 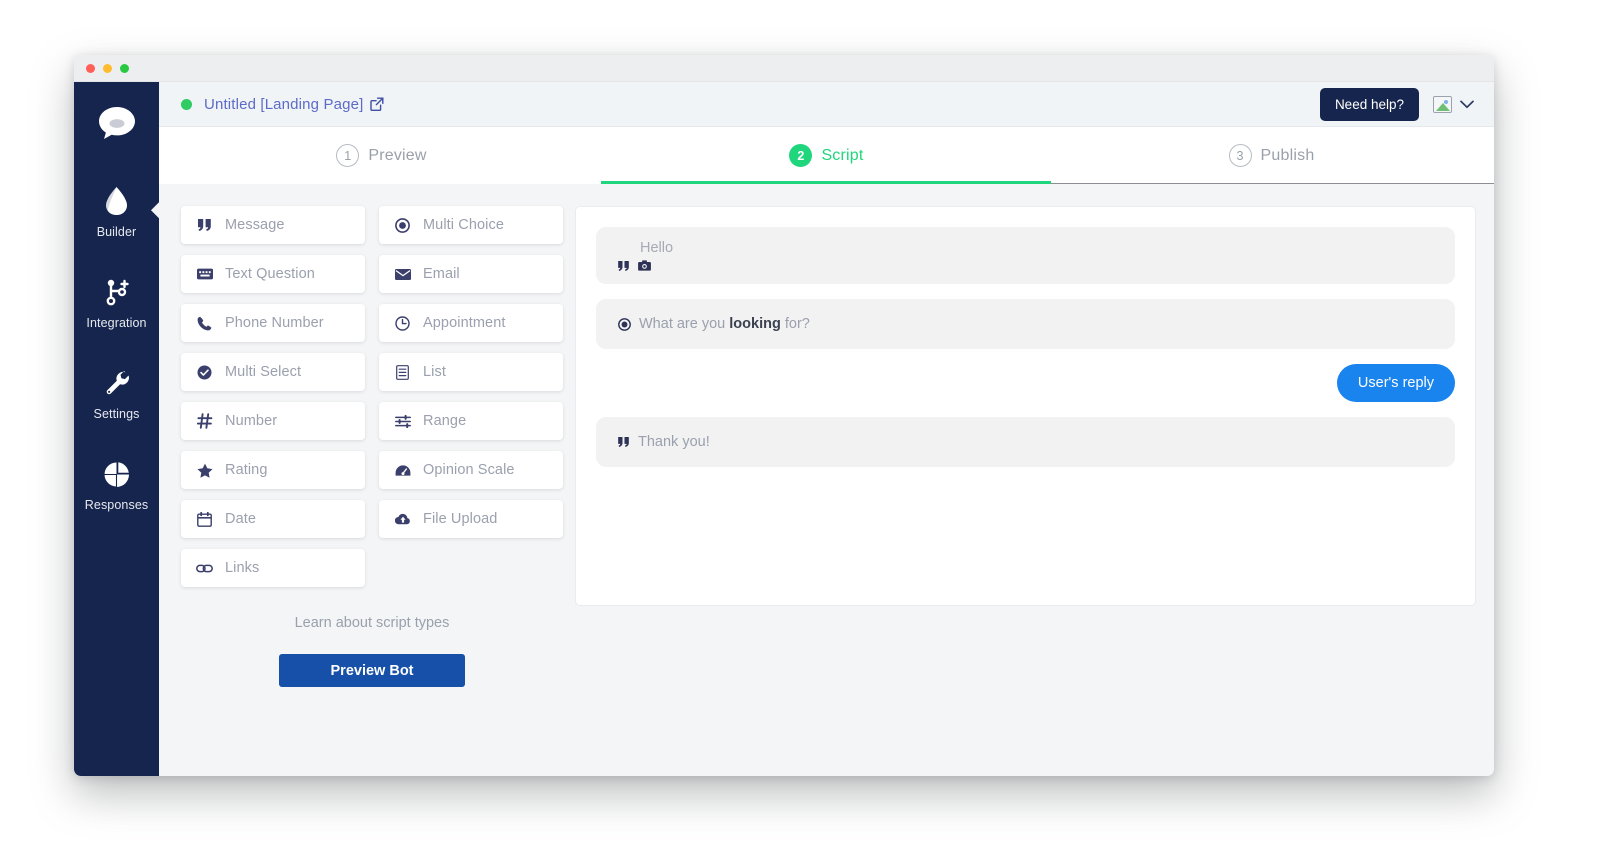 I want to click on script-type-label: Date, so click(x=241, y=519).